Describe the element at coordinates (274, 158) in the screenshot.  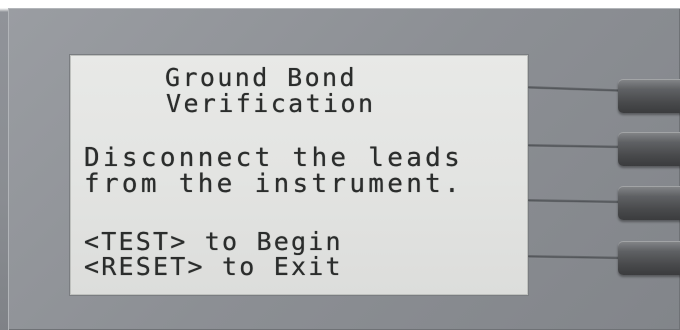
I see `instruction-line-1: Disconnect the leads` at that location.